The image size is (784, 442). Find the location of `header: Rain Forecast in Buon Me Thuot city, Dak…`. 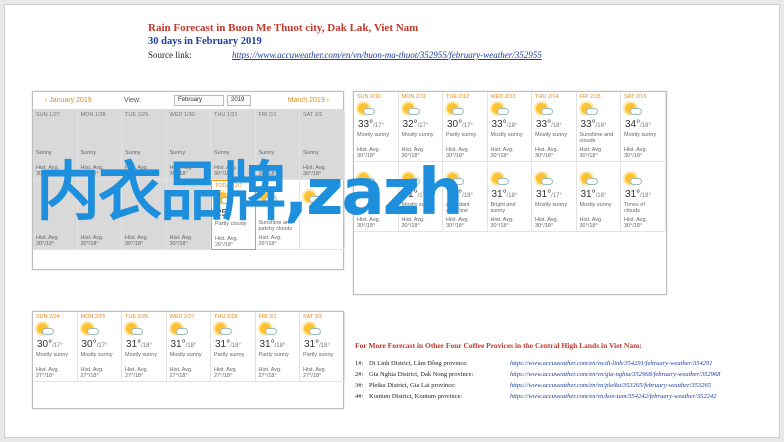

header: Rain Forecast in Buon Me Thuot city, Dak… is located at coordinates (345, 41).